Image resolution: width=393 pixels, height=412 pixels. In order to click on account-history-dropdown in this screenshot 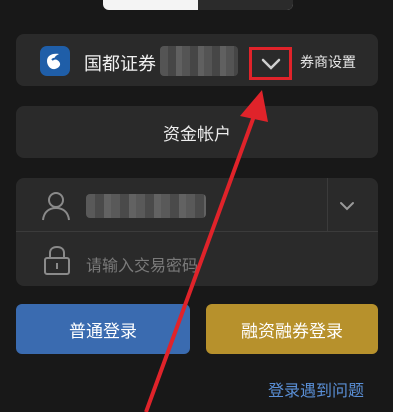, I will do `click(347, 206)`.